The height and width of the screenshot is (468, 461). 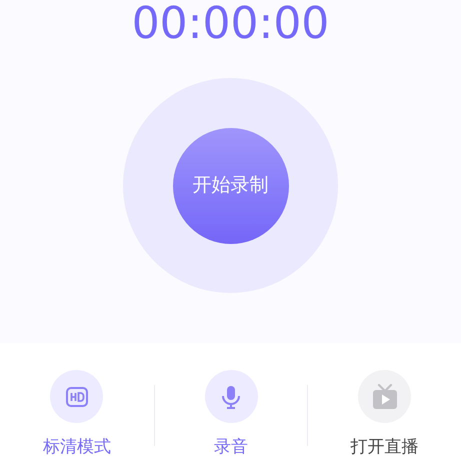 I want to click on action-button: 录音, so click(x=231, y=415).